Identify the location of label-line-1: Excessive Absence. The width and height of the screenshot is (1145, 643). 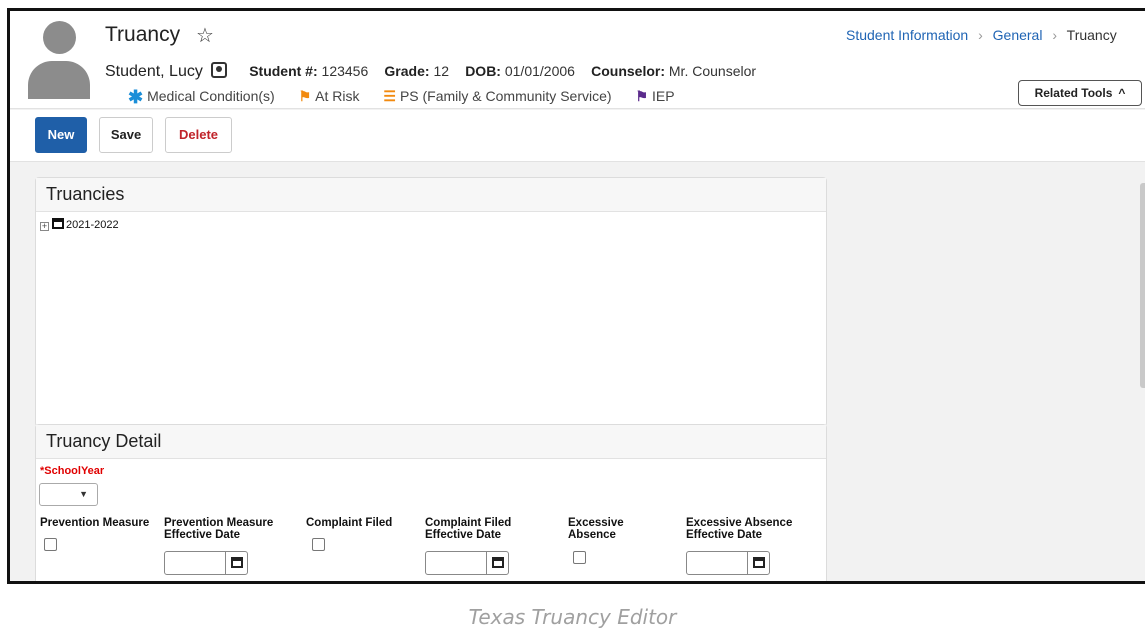
(739, 523).